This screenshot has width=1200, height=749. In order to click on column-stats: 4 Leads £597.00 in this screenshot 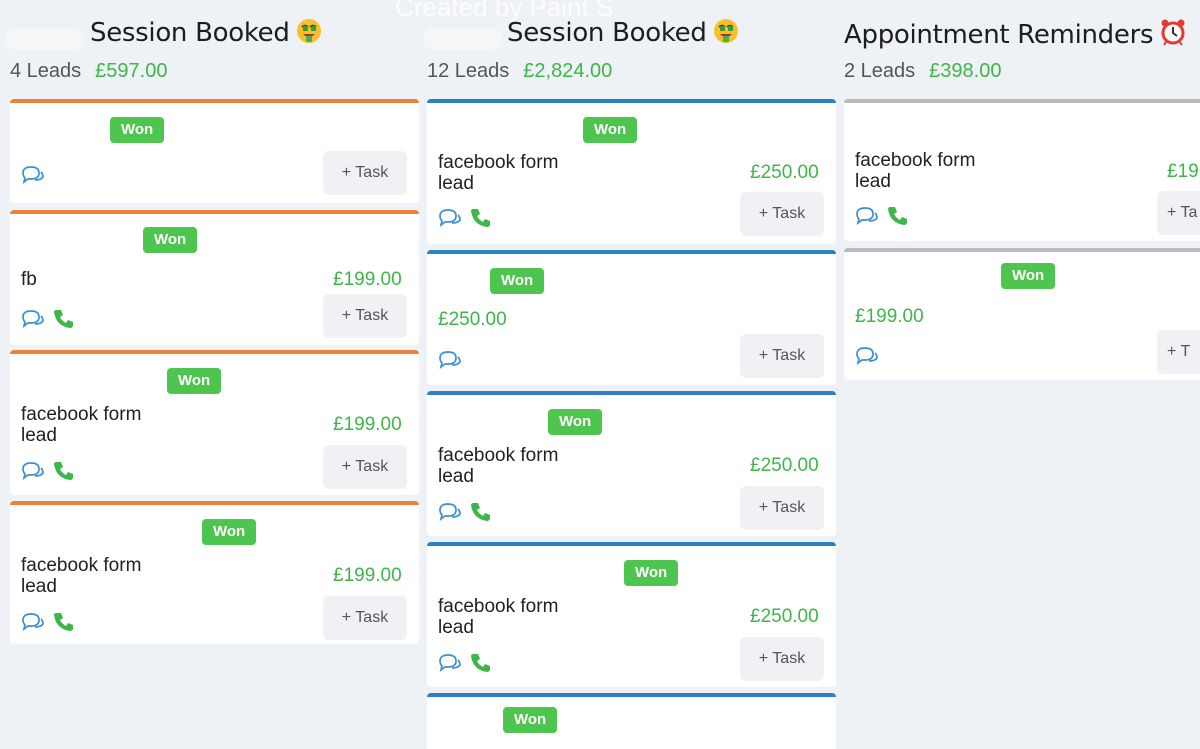, I will do `click(88, 71)`.